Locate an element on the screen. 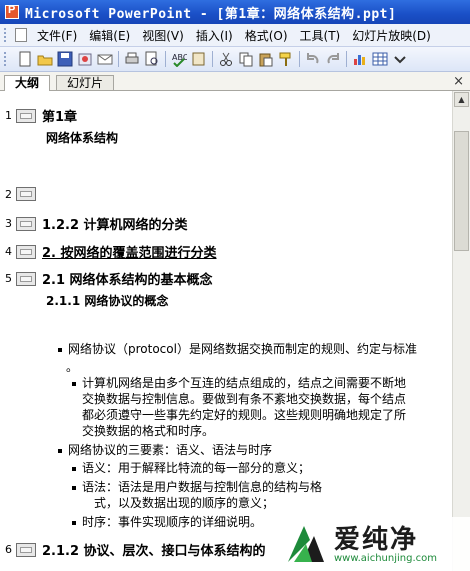 The width and height of the screenshot is (470, 571). print-icon is located at coordinates (132, 59).